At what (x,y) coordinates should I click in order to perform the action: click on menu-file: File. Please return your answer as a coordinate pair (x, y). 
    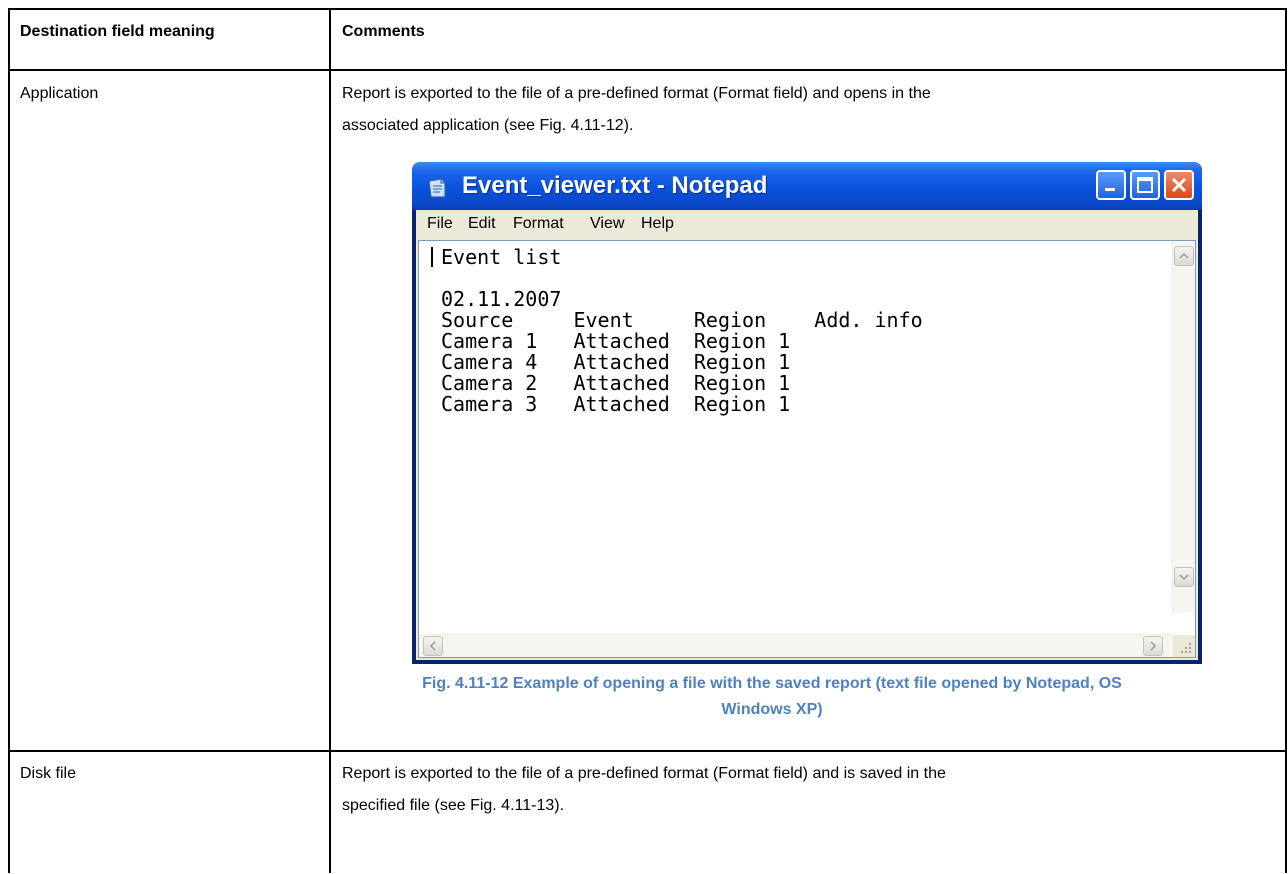
    Looking at the image, I should click on (440, 224).